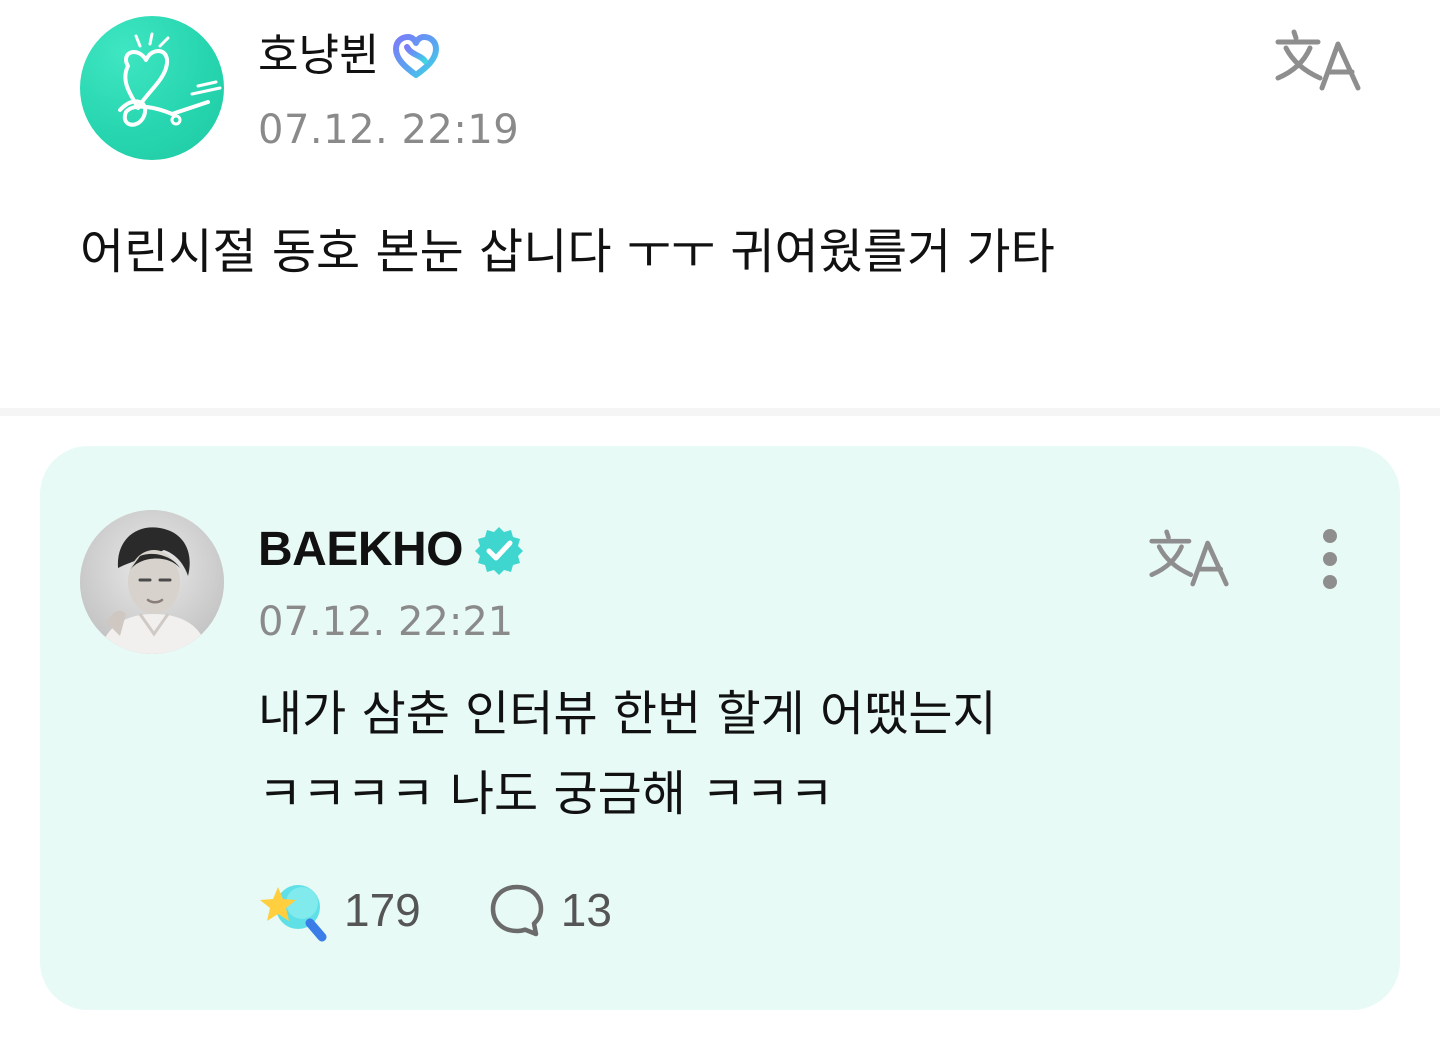  I want to click on post-author-avatar, so click(152, 88).